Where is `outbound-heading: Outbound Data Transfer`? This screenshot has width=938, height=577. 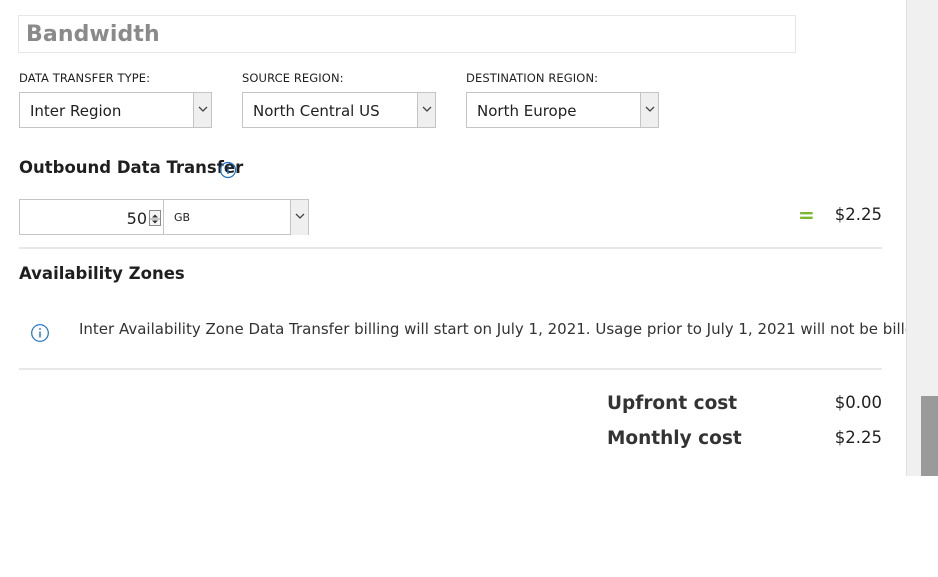 outbound-heading: Outbound Data Transfer is located at coordinates (131, 167).